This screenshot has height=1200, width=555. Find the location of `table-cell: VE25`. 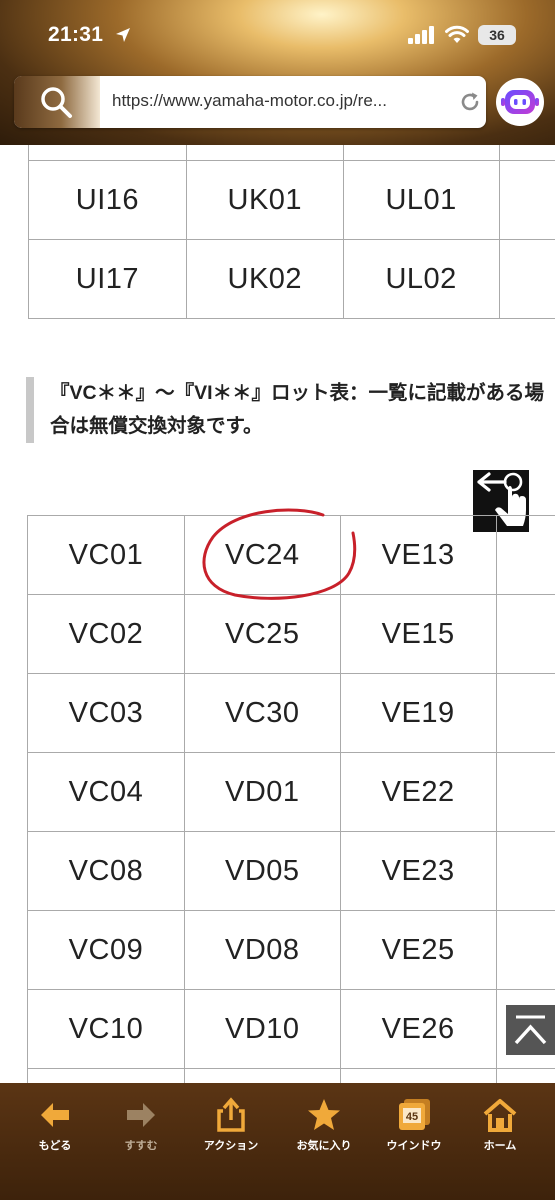

table-cell: VE25 is located at coordinates (418, 950).